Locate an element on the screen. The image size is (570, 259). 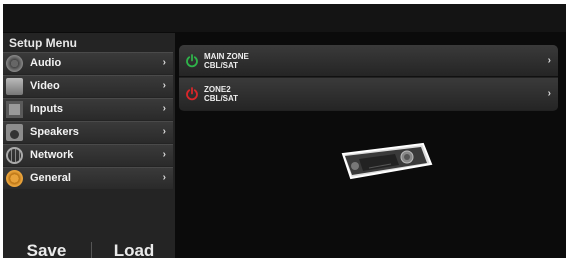
zone-label: MAIN ZONE CBL/SAT is located at coordinates (226, 61).